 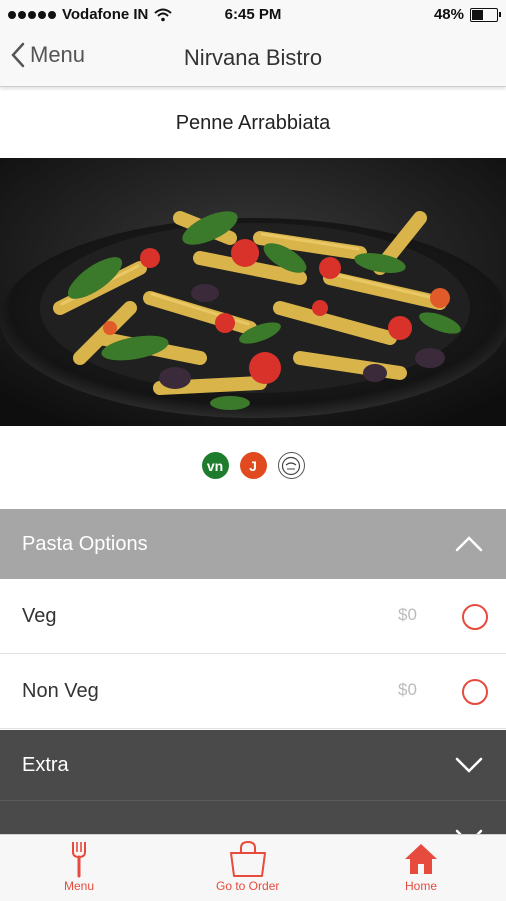 I want to click on dish-title: Penne Arrabbiata, so click(x=253, y=123).